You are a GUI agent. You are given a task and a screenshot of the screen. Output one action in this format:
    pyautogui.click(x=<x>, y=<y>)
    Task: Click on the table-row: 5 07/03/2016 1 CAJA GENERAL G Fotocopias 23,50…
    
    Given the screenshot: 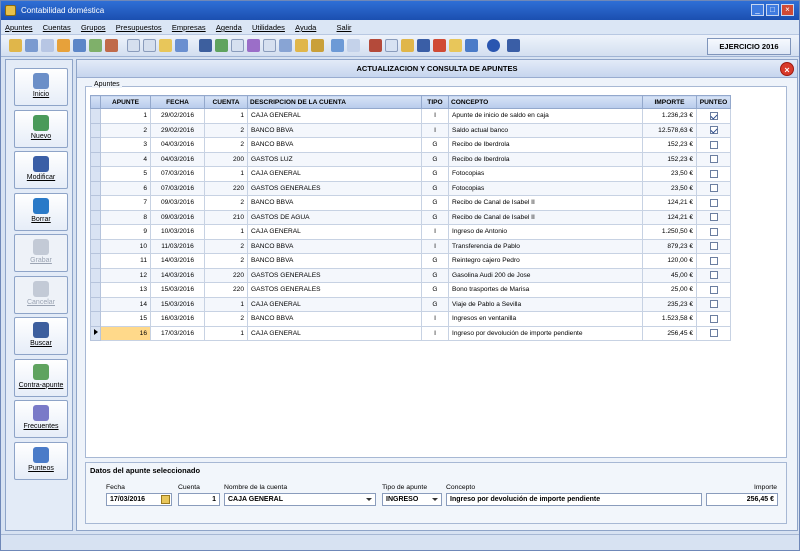 What is the action you would take?
    pyautogui.click(x=438, y=174)
    